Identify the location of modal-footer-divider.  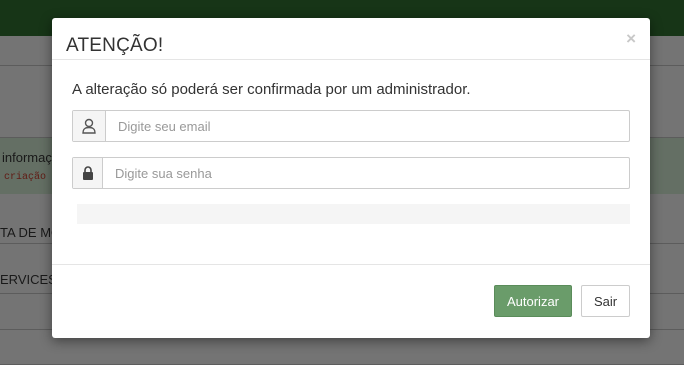
(351, 264).